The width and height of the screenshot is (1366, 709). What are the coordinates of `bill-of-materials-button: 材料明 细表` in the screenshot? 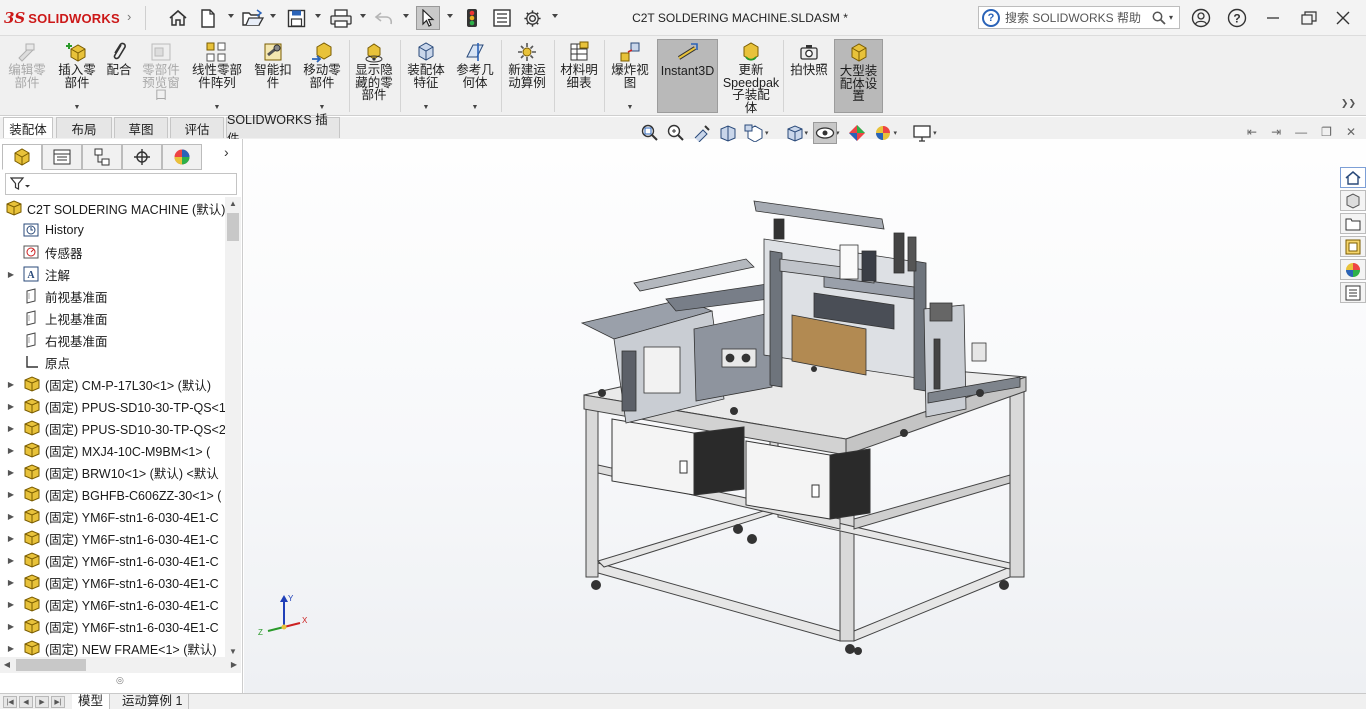 It's located at (579, 76).